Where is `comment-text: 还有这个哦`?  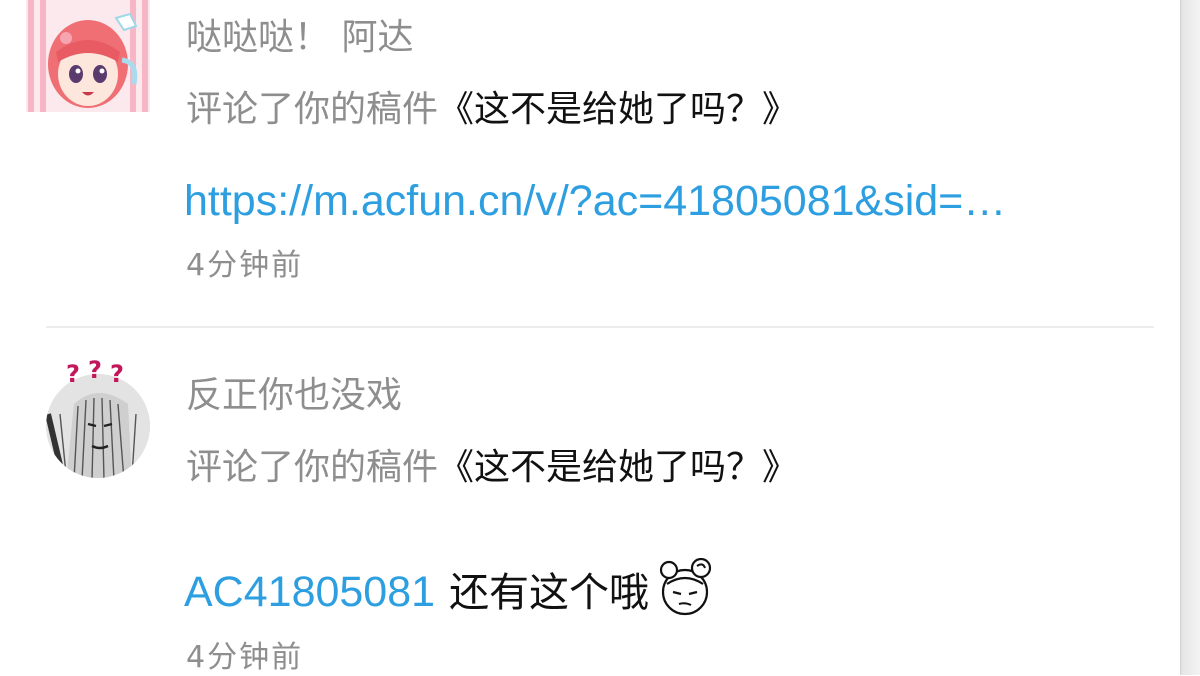
comment-text: 还有这个哦 is located at coordinates (549, 593).